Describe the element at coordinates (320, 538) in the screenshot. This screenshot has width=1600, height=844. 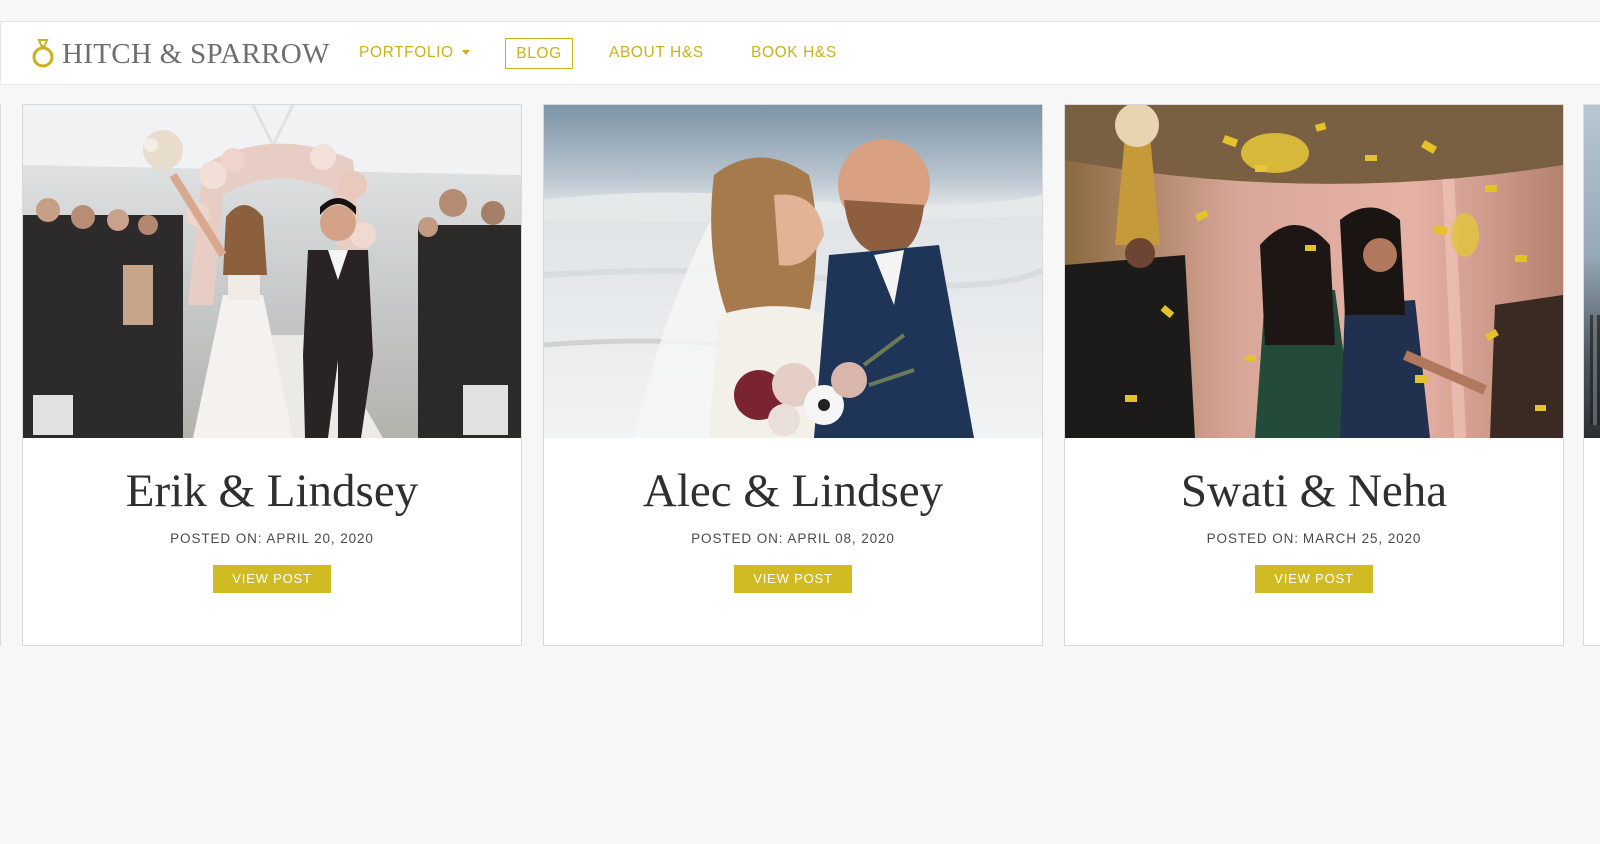
I see `post-date-value: APRIL 20, 2020` at that location.